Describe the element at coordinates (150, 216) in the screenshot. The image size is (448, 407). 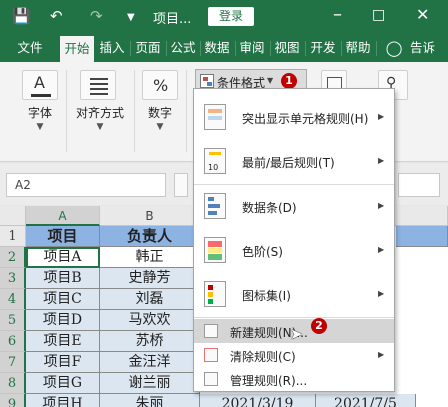
I see `column-header-b: B` at that location.